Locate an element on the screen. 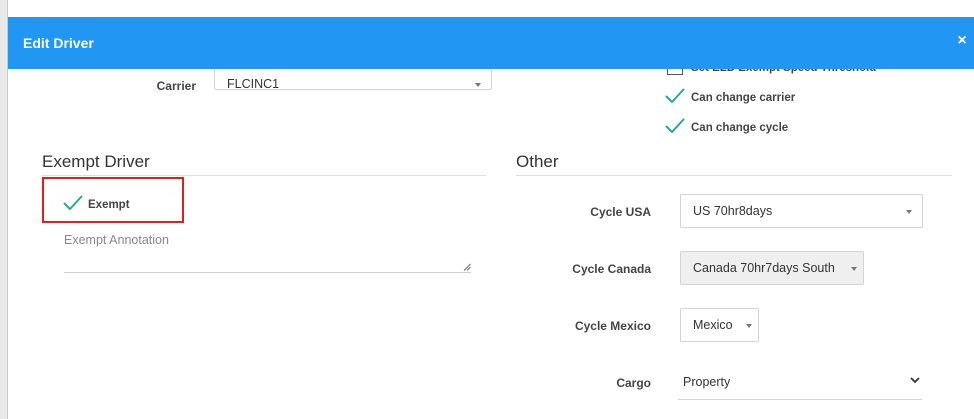 This screenshot has height=419, width=974. cycle-mexico-select: Mexico is located at coordinates (719, 325).